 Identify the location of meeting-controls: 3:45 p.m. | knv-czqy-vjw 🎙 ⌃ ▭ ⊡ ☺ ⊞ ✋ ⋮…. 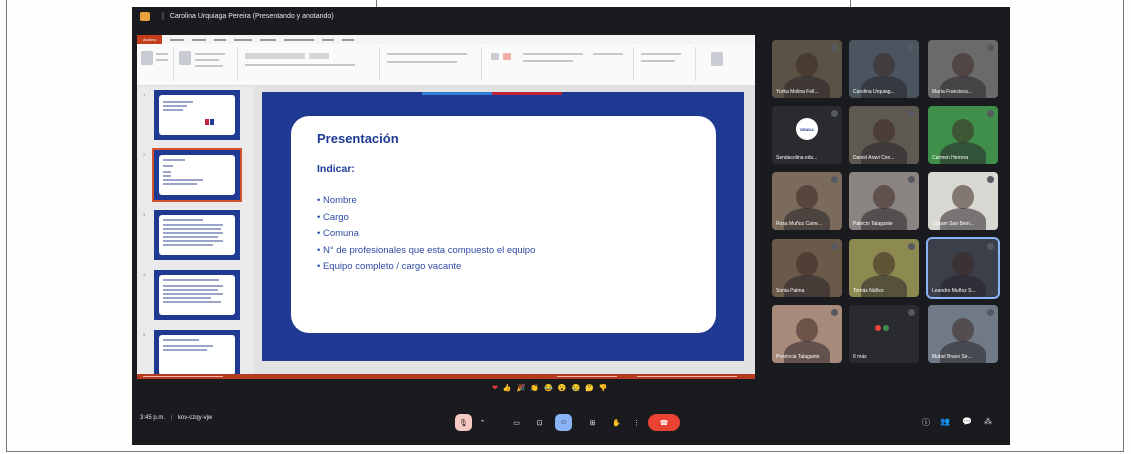
(571, 422).